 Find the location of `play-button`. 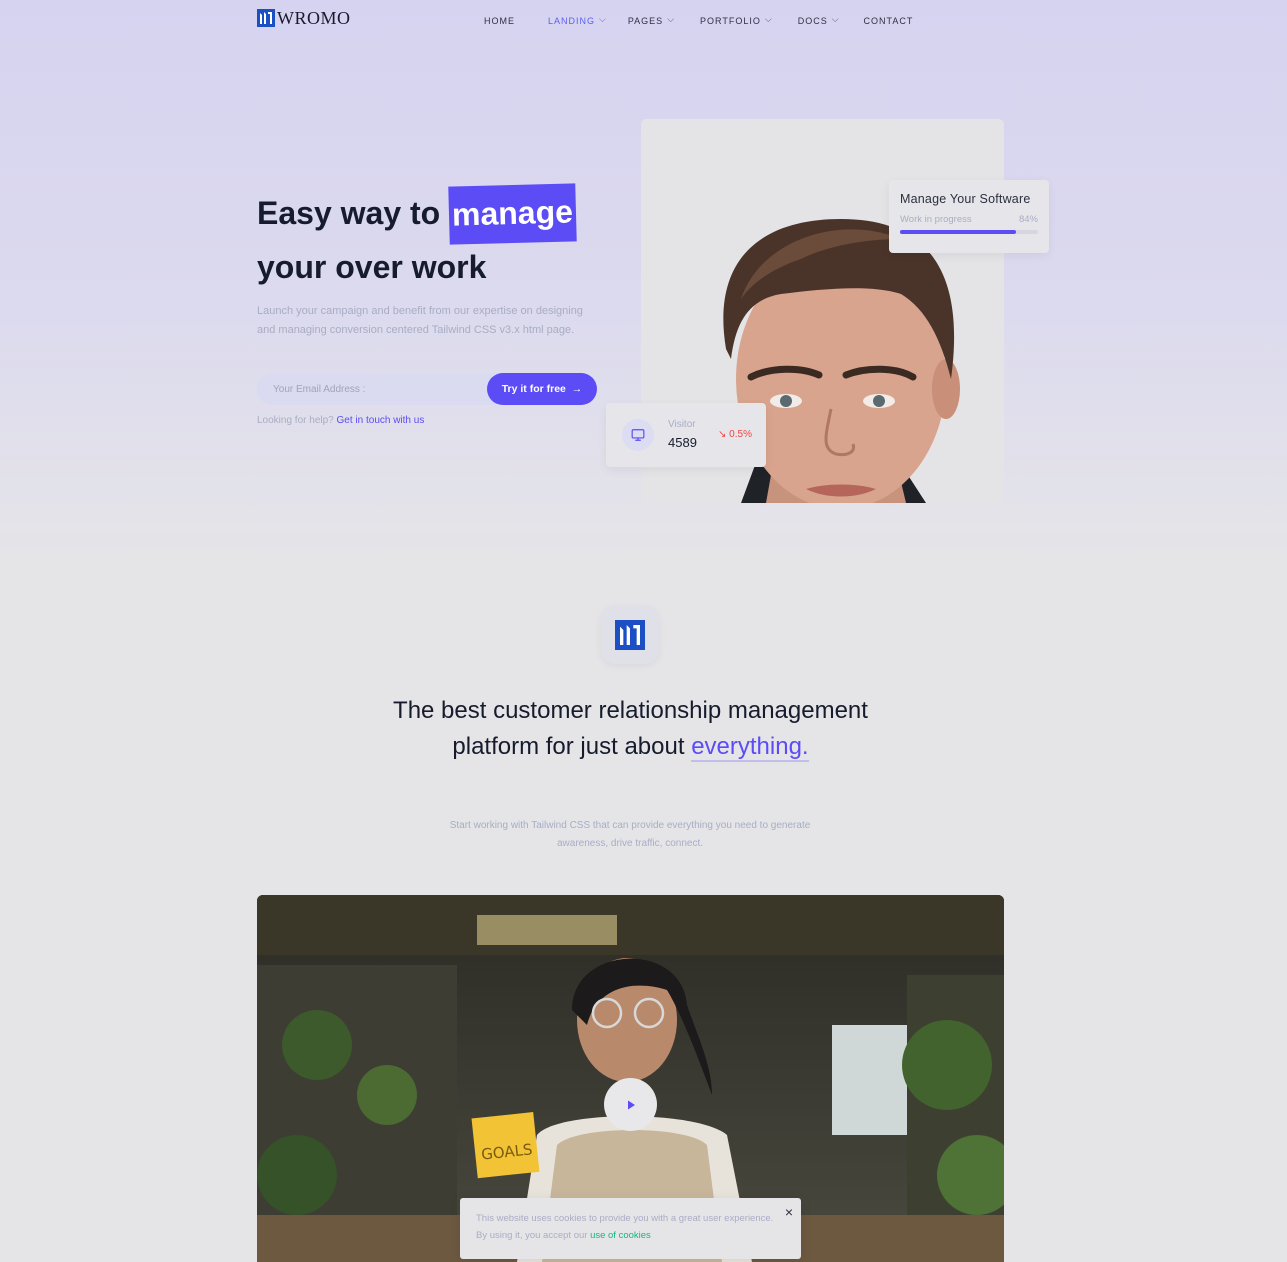

play-button is located at coordinates (630, 1104).